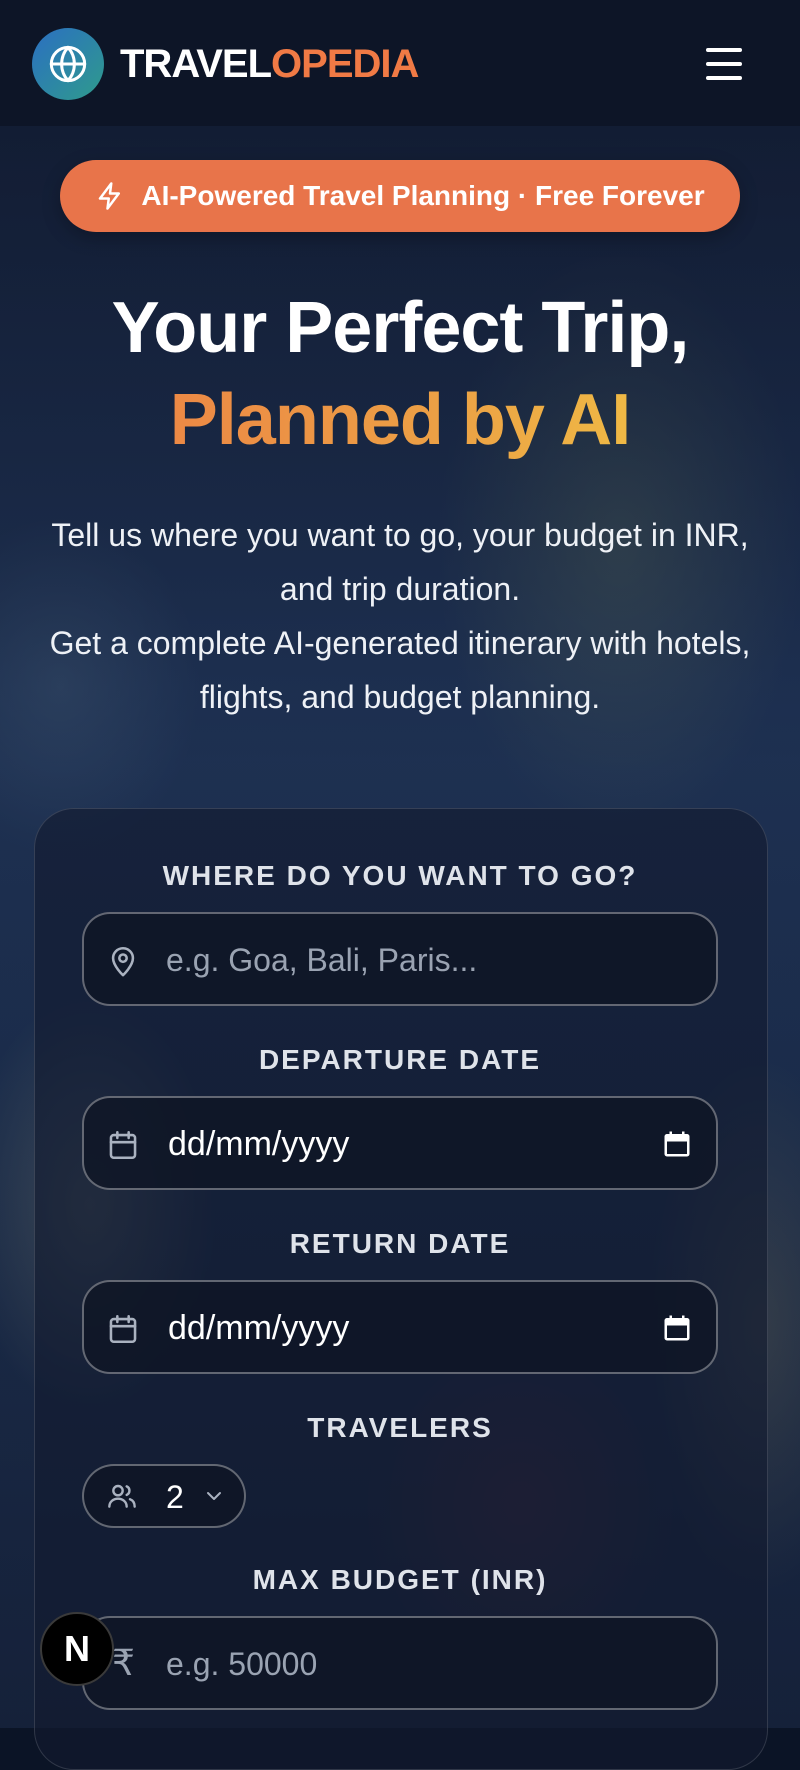  I want to click on top-nav-bar: TRAVELOPEDIA, so click(400, 63).